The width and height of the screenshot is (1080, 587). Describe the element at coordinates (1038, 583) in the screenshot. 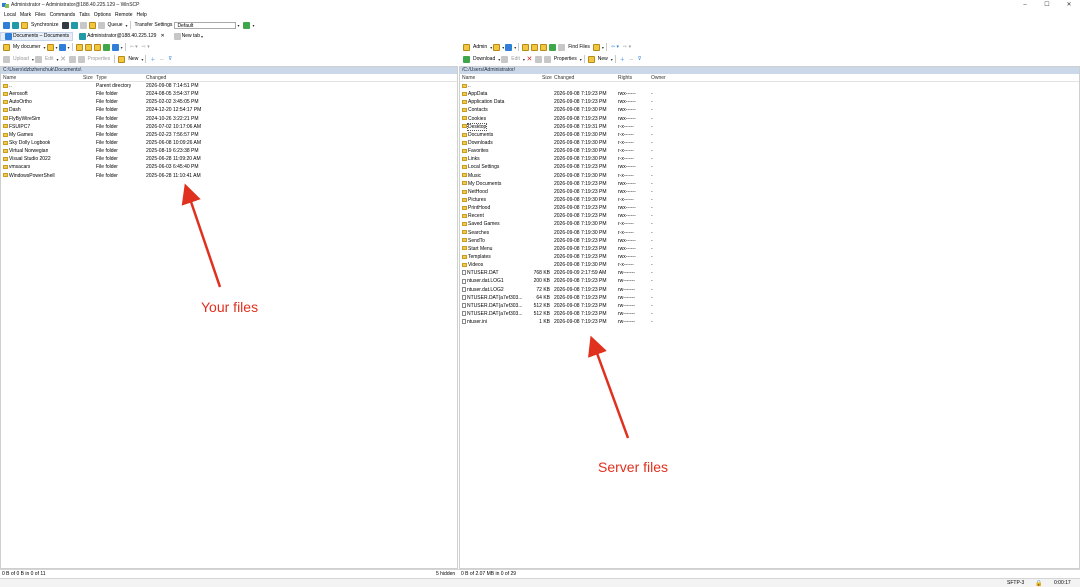

I see `lock-icon: 🔒` at that location.